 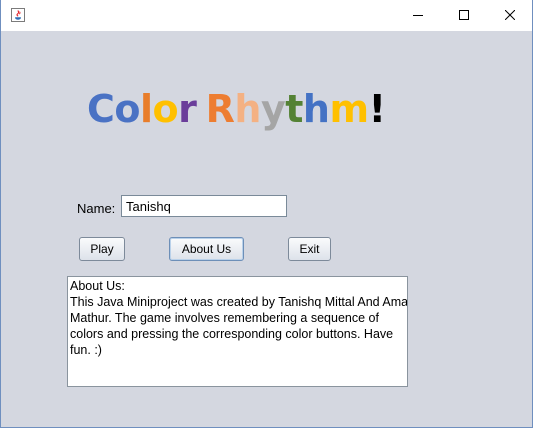 I want to click on about-line: About Us:, so click(x=97, y=286).